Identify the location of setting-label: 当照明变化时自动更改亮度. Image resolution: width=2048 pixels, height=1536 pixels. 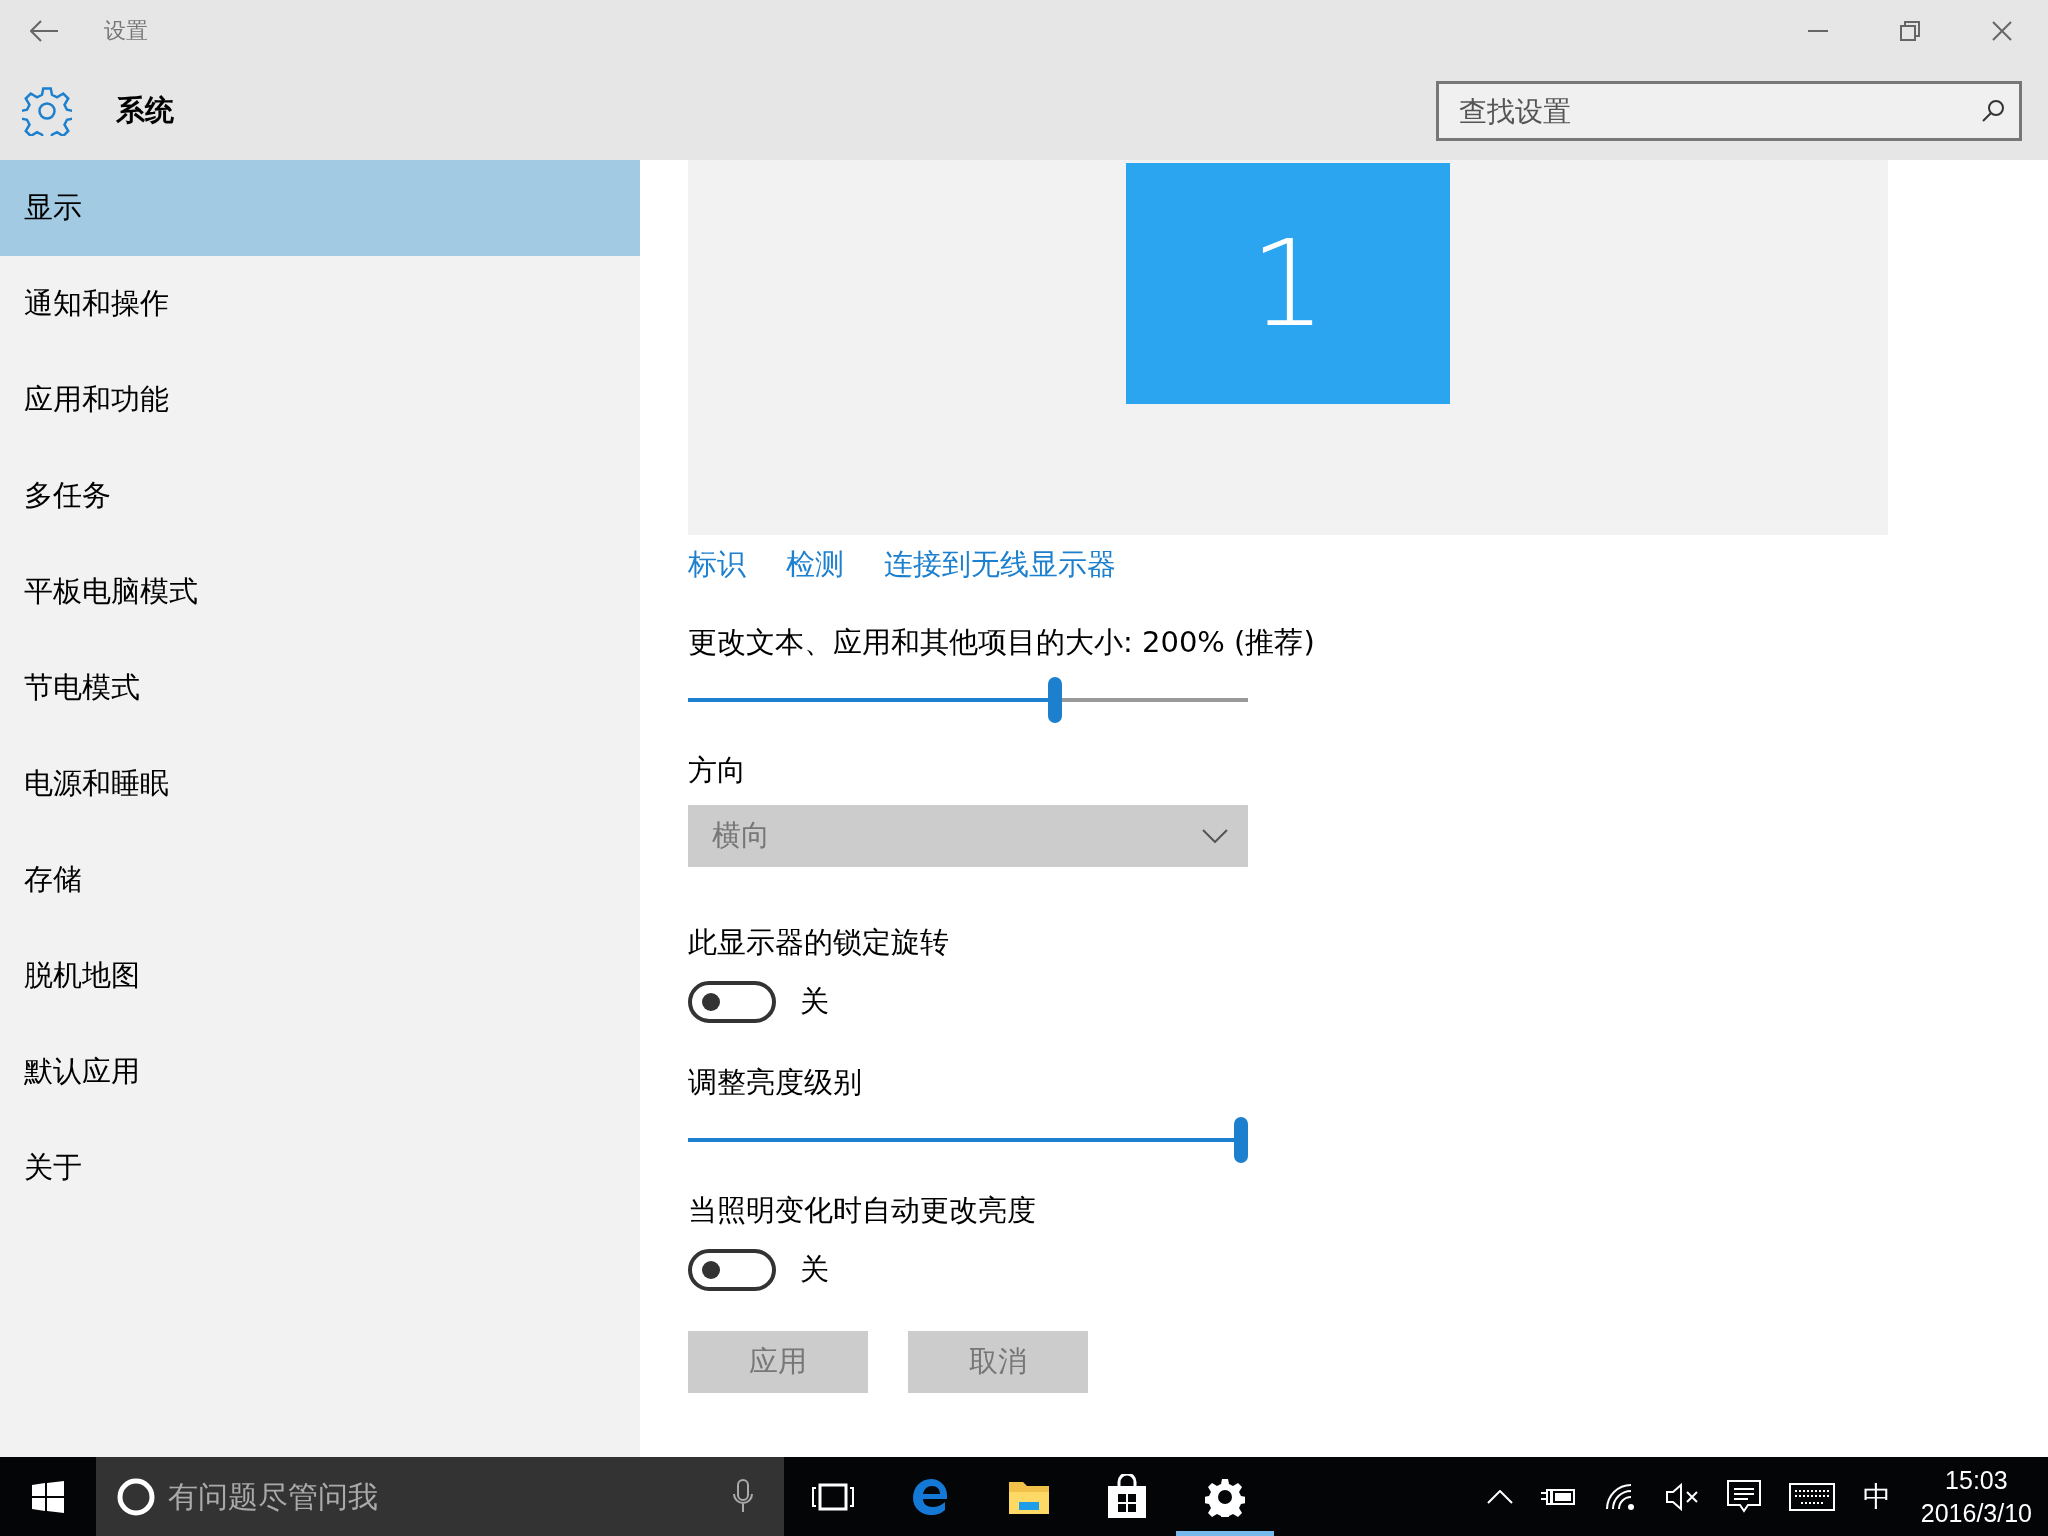
(862, 1210).